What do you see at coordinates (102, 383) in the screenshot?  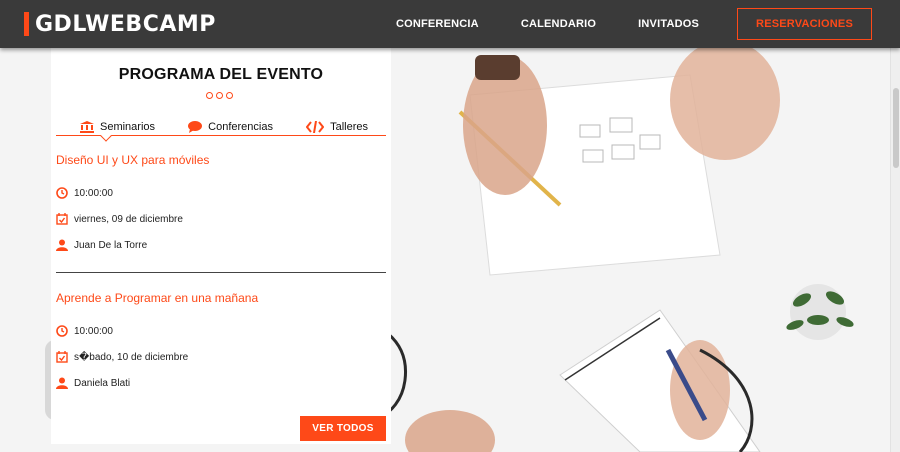 I see `event-speaker-text: Daniela Blati` at bounding box center [102, 383].